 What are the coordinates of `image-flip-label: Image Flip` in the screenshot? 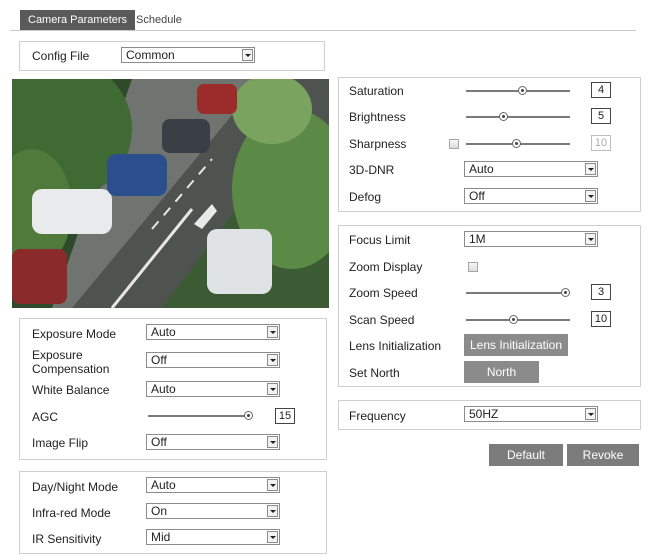 It's located at (60, 443).